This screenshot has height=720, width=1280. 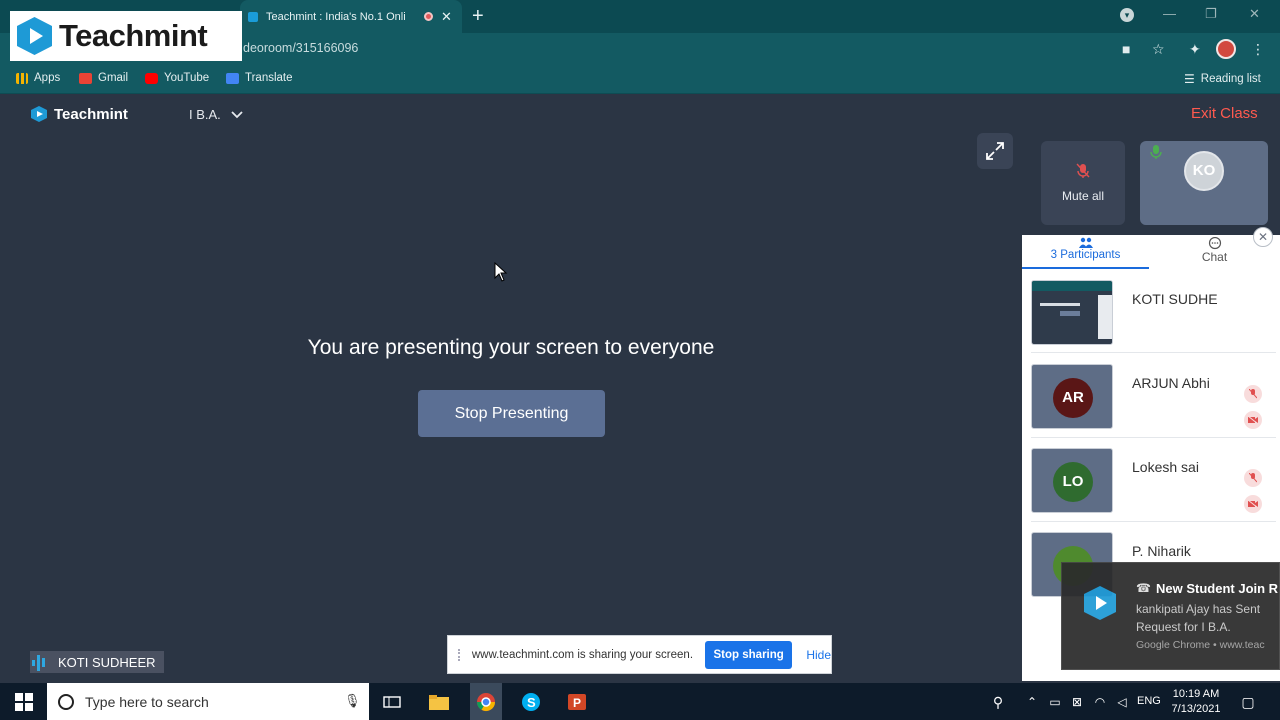 What do you see at coordinates (22, 78) in the screenshot?
I see `apps-grid-icon` at bounding box center [22, 78].